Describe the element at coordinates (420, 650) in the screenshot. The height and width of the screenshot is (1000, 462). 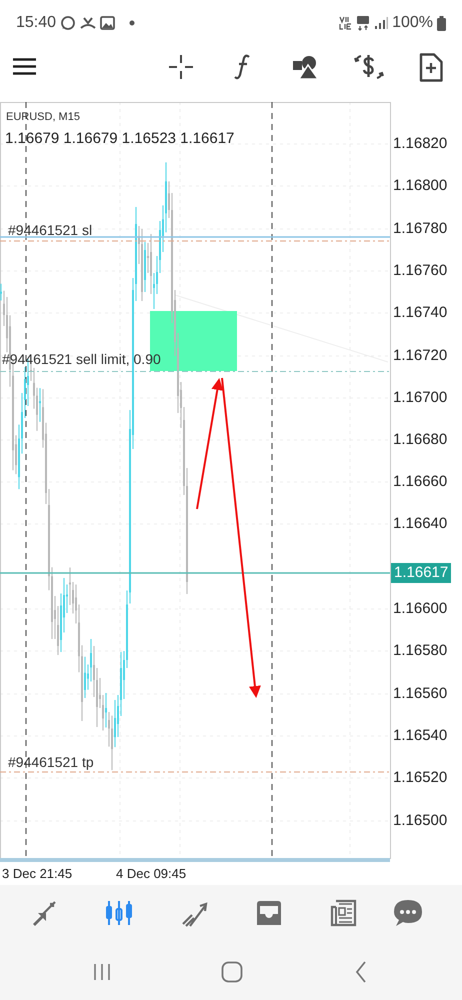
I see `price-label: 1.16580` at that location.